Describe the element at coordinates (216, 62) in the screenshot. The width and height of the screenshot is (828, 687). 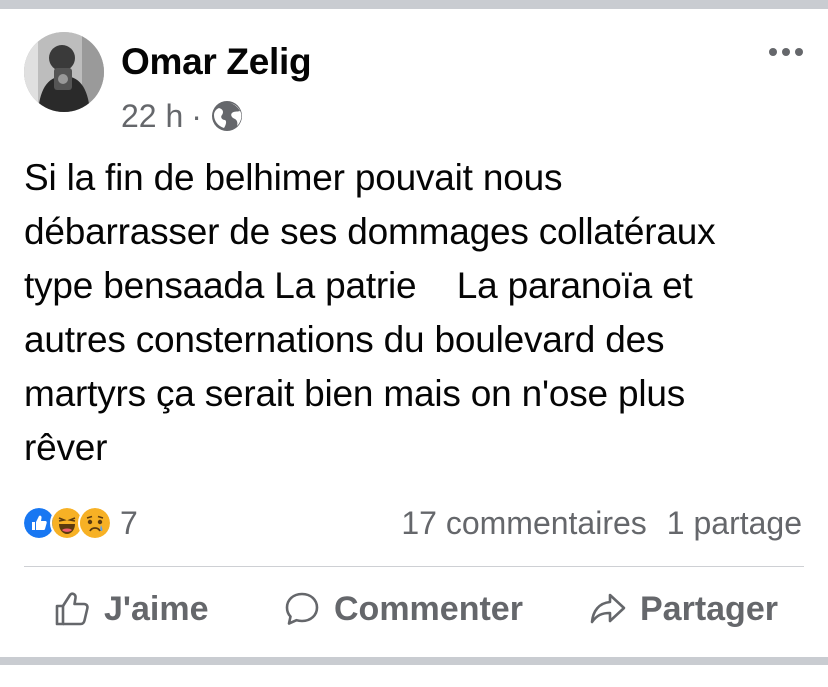
I see `author-name: Omar Zelig` at that location.